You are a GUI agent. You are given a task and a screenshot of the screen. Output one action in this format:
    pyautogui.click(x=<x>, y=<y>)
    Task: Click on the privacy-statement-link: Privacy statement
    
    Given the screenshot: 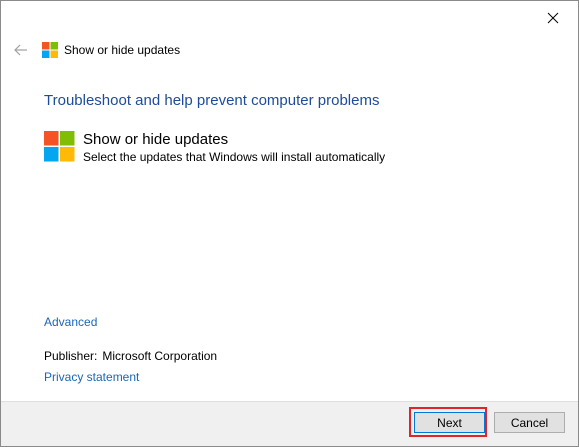 What is the action you would take?
    pyautogui.click(x=91, y=377)
    